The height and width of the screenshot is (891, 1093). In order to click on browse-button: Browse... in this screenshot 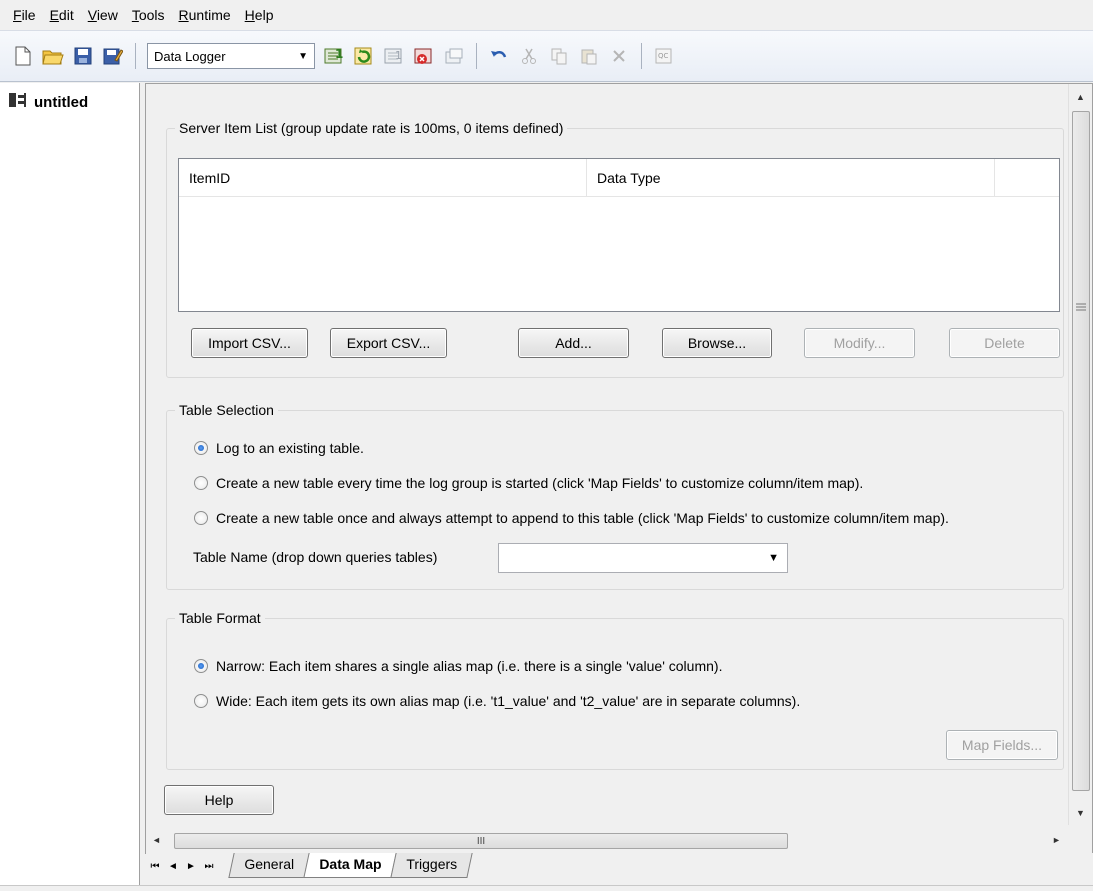, I will do `click(717, 343)`.